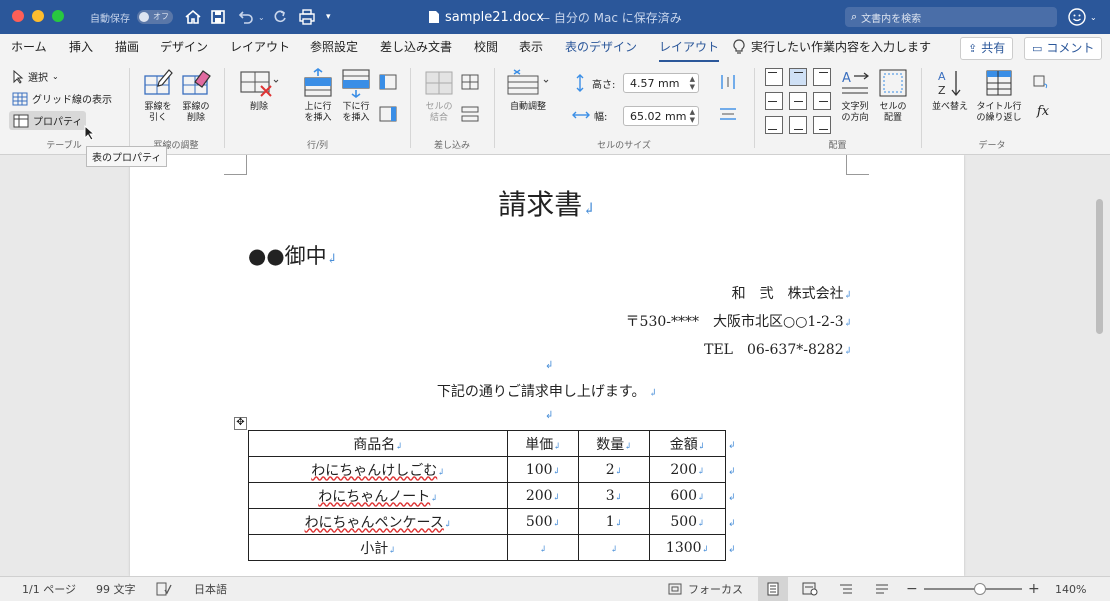 Image resolution: width=1110 pixels, height=601 pixels. I want to click on text-direction-button: A 文字列 の方向, so click(855, 96).